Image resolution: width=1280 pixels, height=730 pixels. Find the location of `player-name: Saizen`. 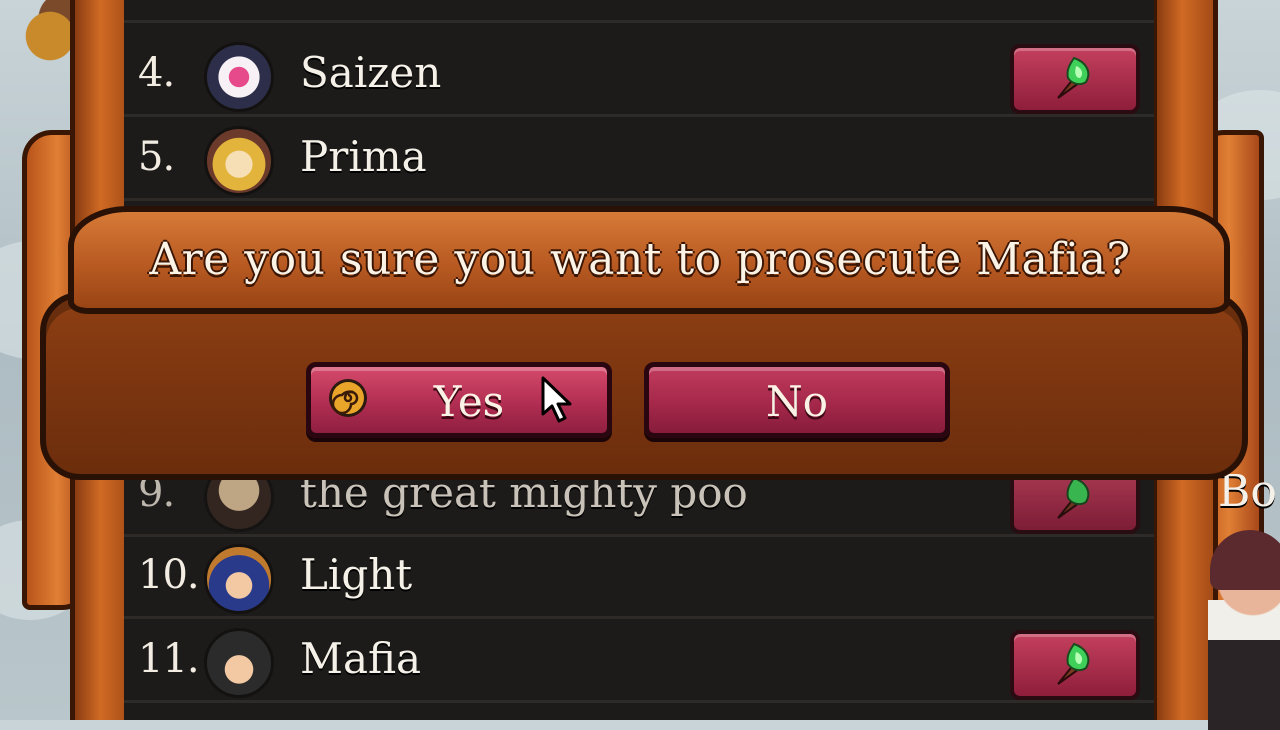

player-name: Saizen is located at coordinates (371, 72).